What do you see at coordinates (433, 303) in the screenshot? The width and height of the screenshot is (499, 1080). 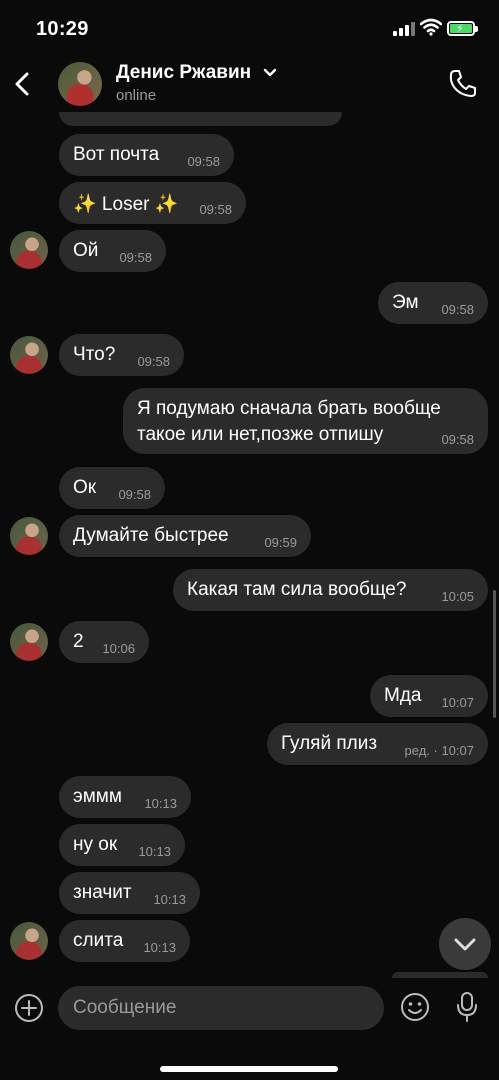 I see `message-bubble-outgoing: Эм 09:58` at bounding box center [433, 303].